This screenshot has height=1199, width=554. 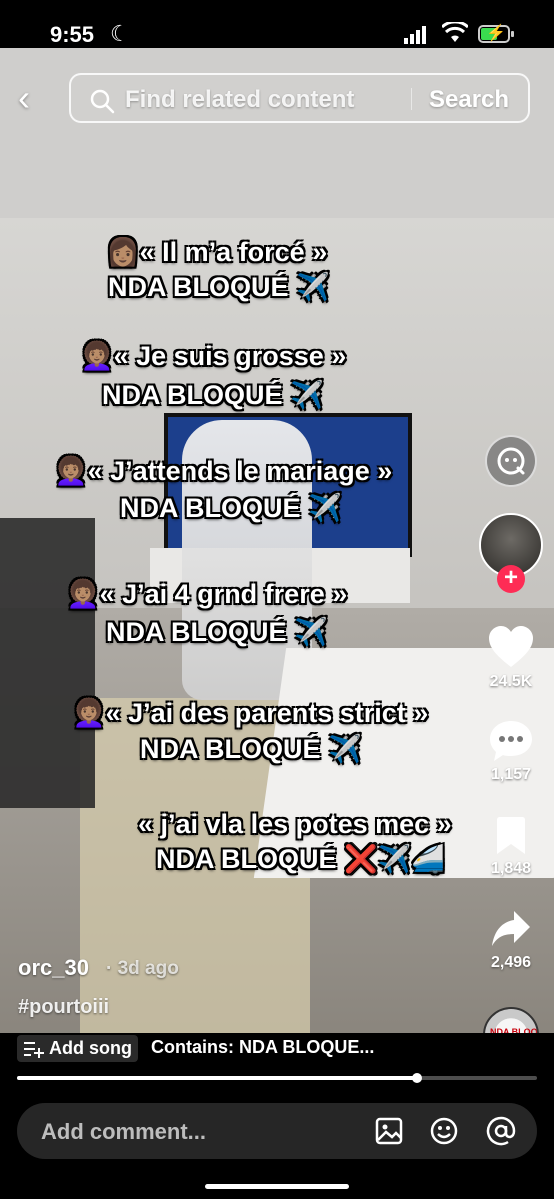 I want to click on add-song-button: Add song, so click(x=77, y=1048).